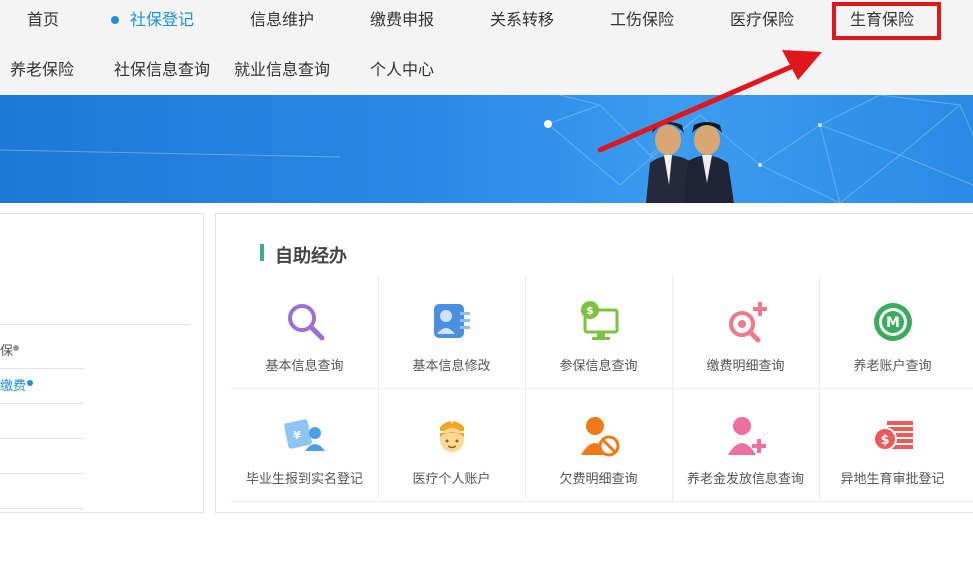  I want to click on user-add-icon, so click(746, 436).